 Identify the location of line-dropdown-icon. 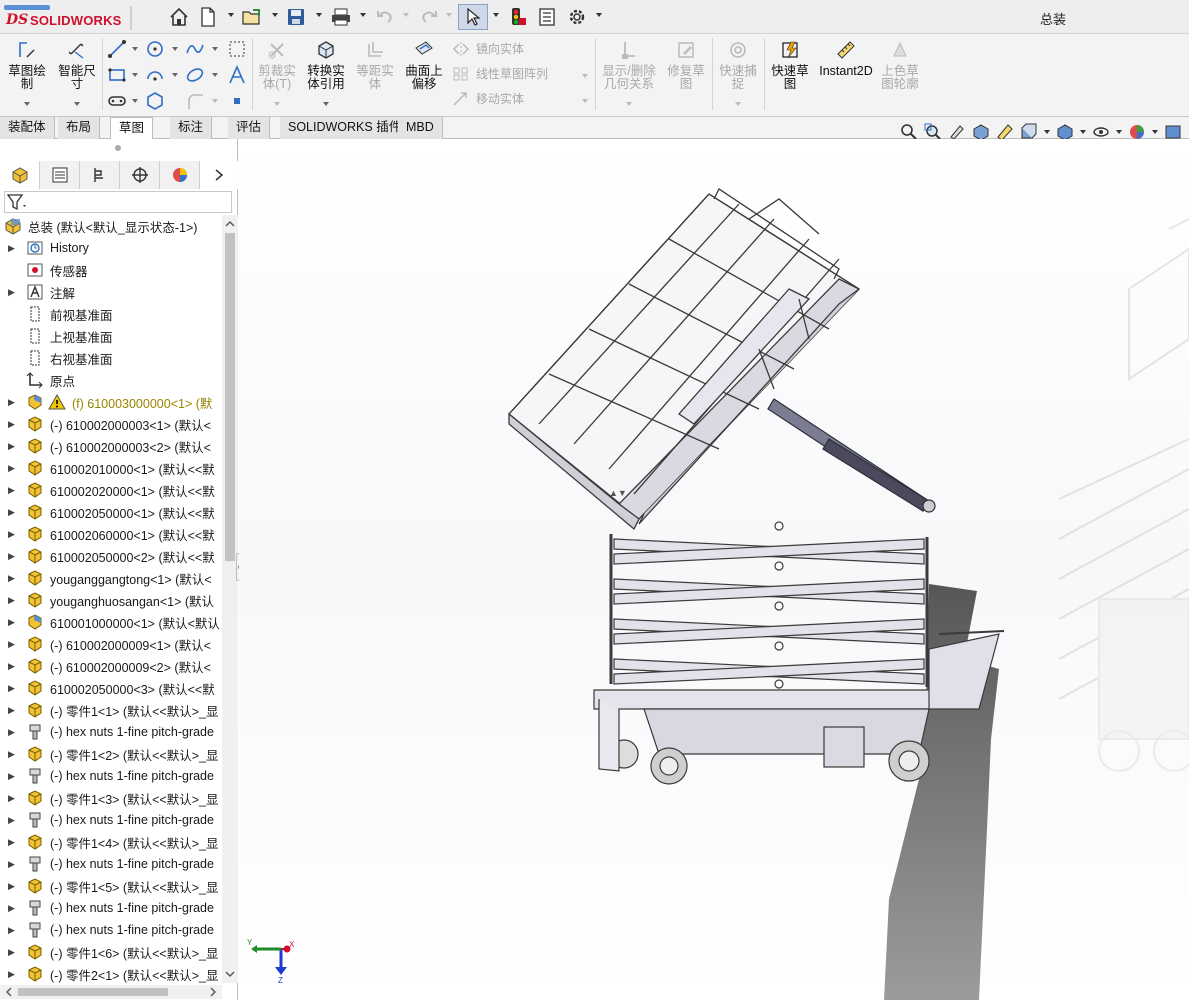
(135, 49).